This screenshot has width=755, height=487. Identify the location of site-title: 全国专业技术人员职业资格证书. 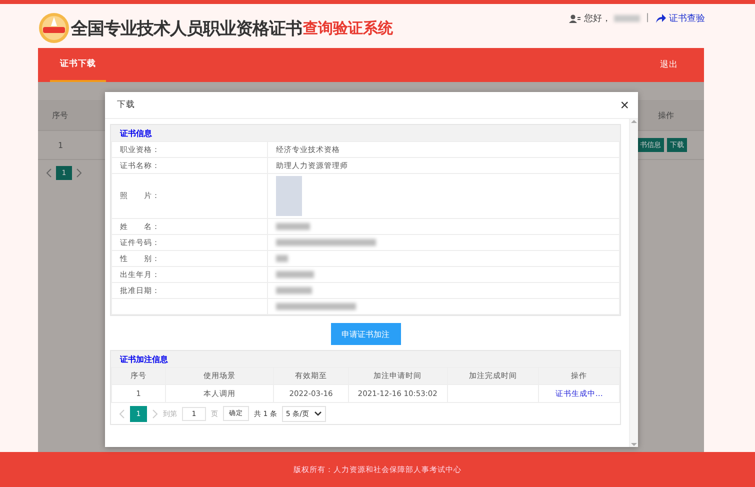
(186, 29).